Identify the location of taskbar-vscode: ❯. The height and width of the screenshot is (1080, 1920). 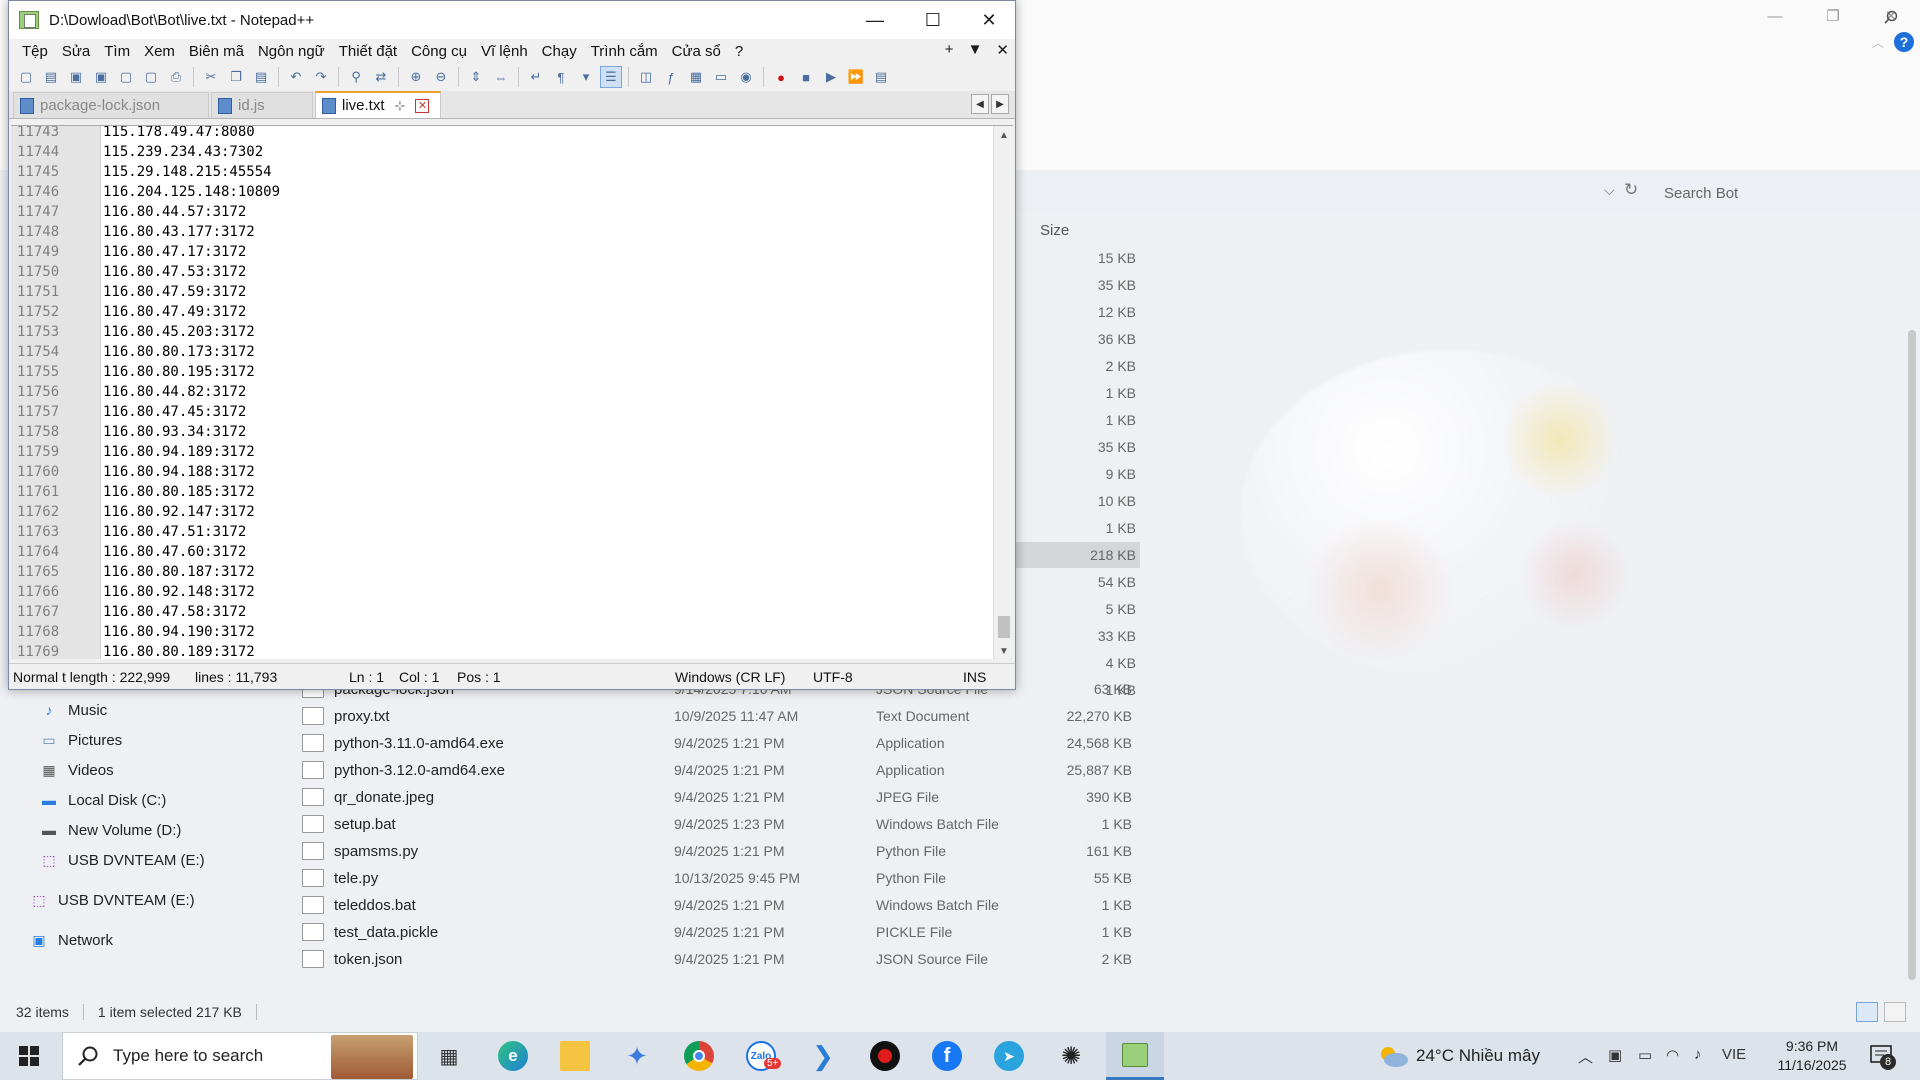
(823, 1056).